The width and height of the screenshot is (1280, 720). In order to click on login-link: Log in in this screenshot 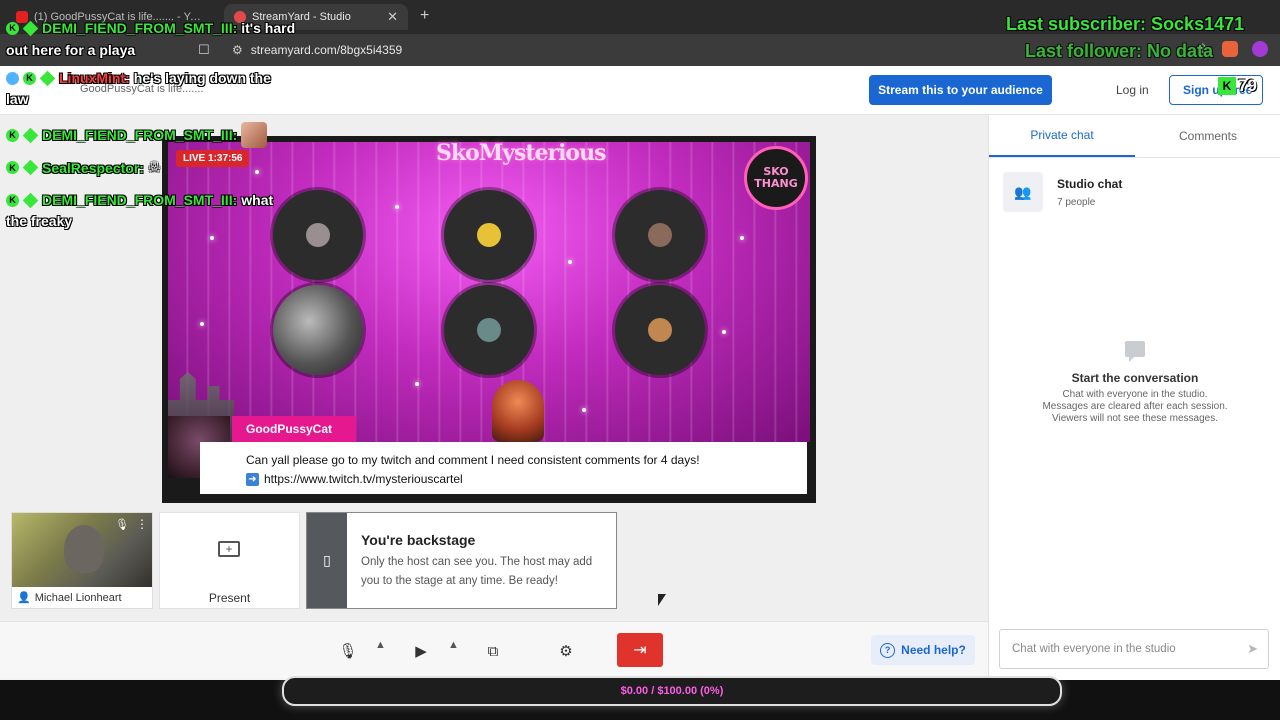, I will do `click(1132, 90)`.